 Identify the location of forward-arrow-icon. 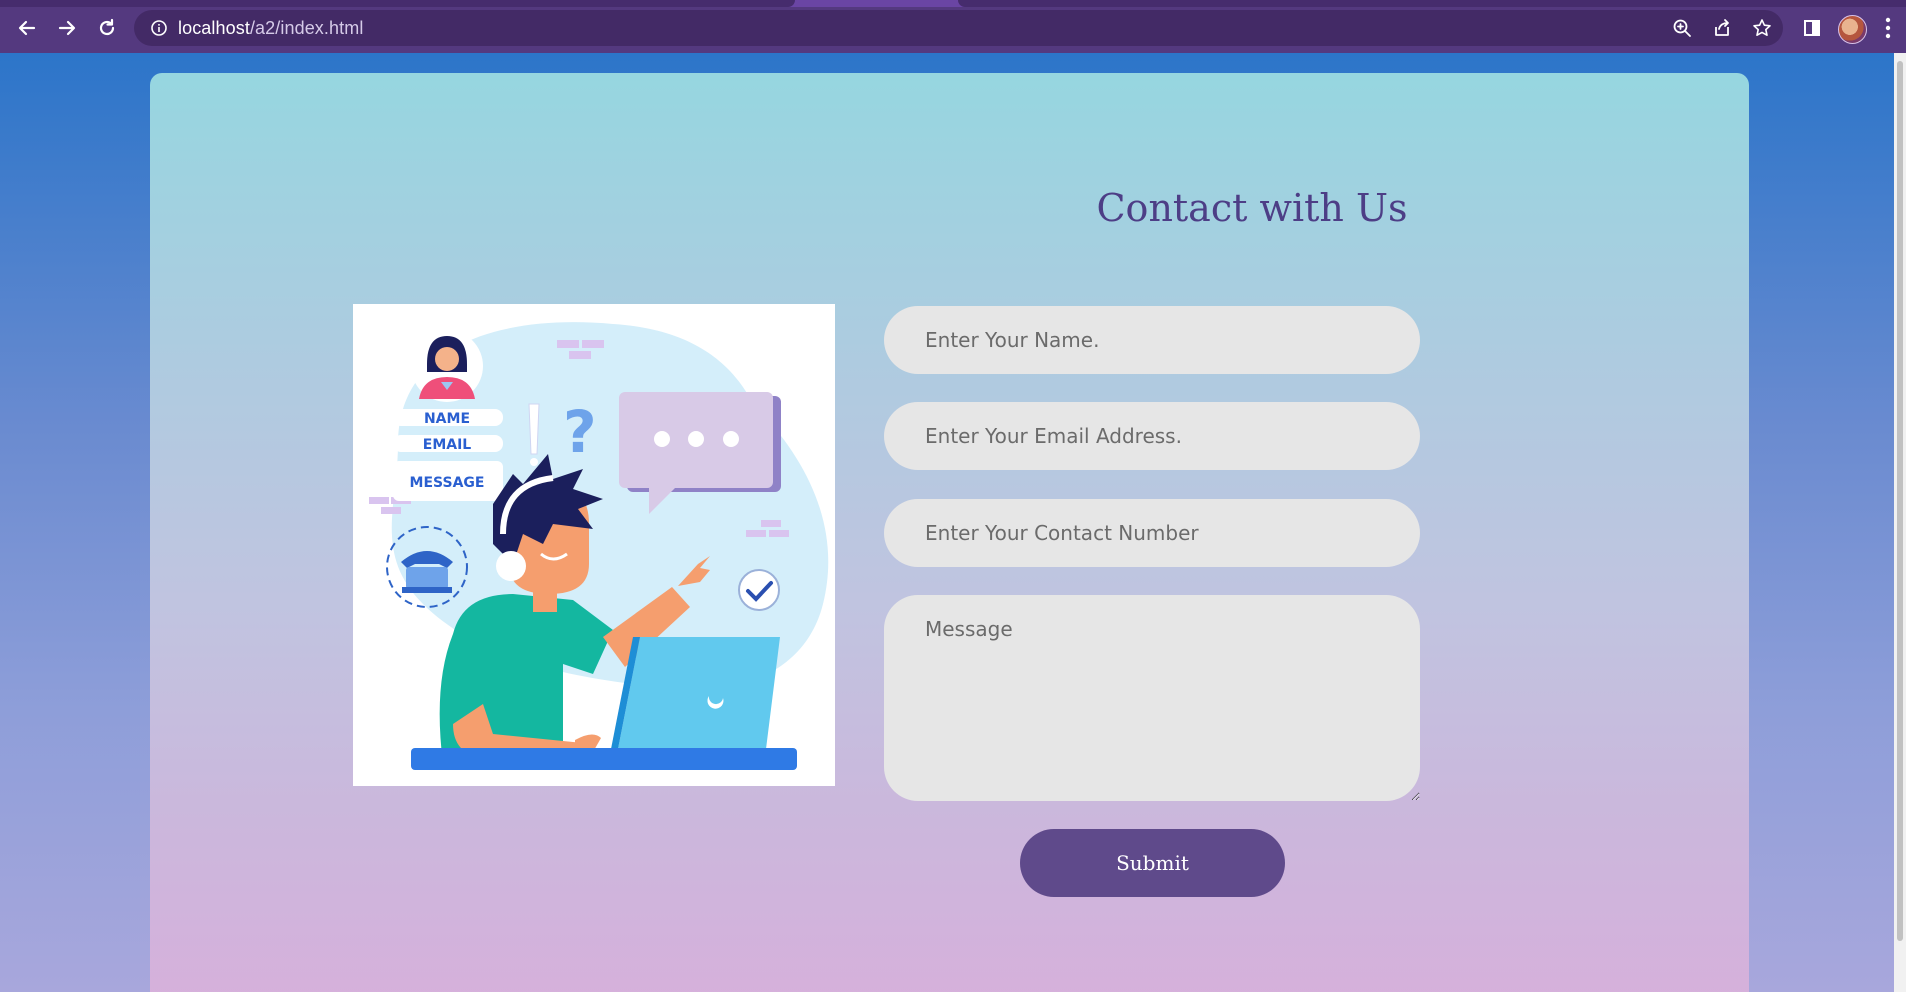
(67, 28).